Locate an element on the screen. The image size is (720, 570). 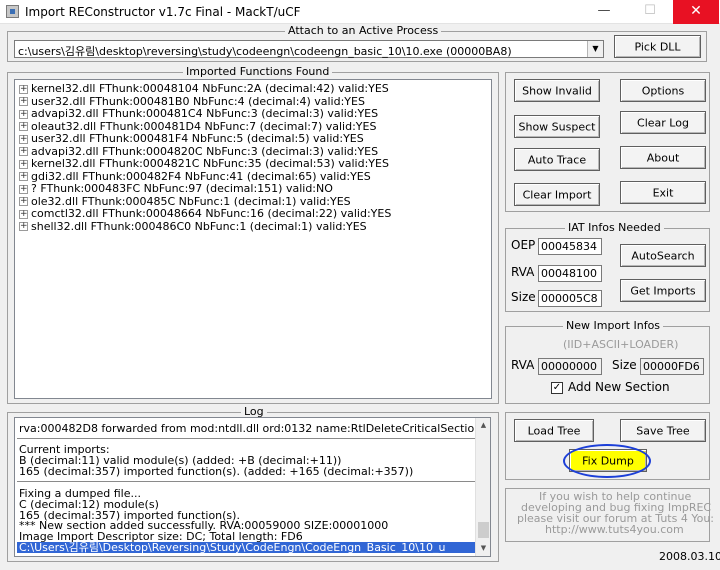
chevron-down-icon: ▼ is located at coordinates (595, 49).